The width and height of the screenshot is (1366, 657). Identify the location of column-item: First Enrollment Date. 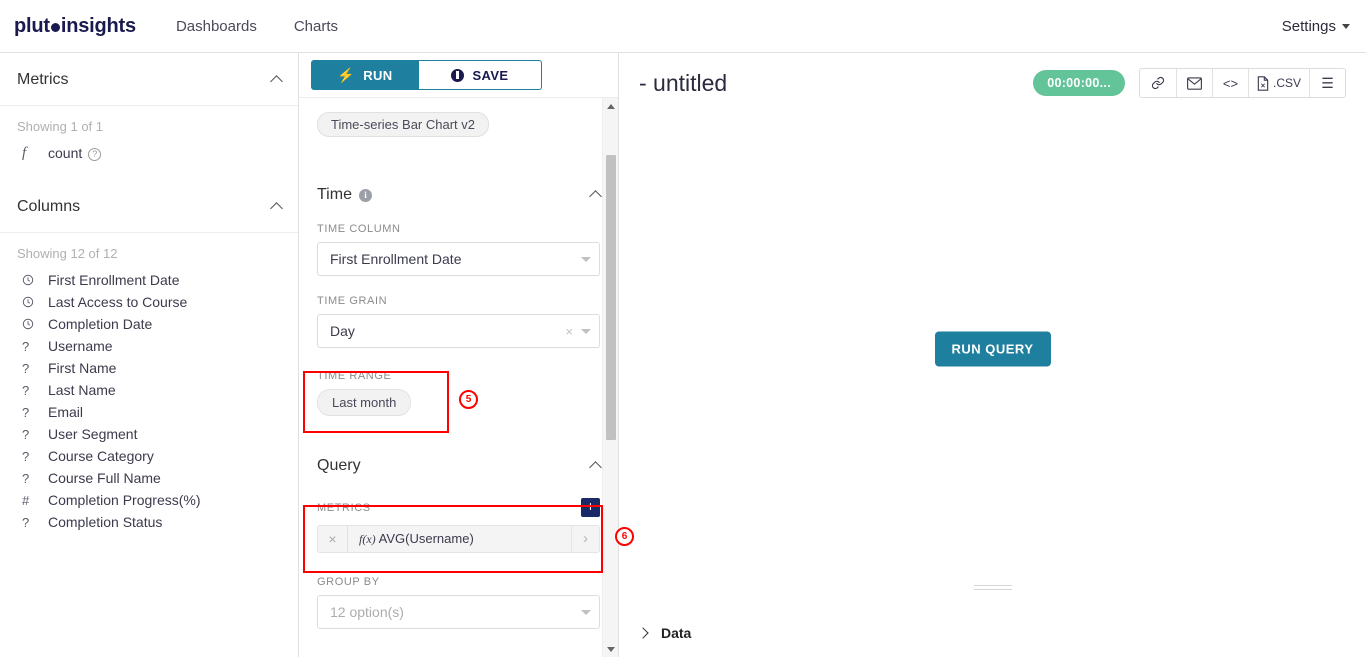
(149, 280).